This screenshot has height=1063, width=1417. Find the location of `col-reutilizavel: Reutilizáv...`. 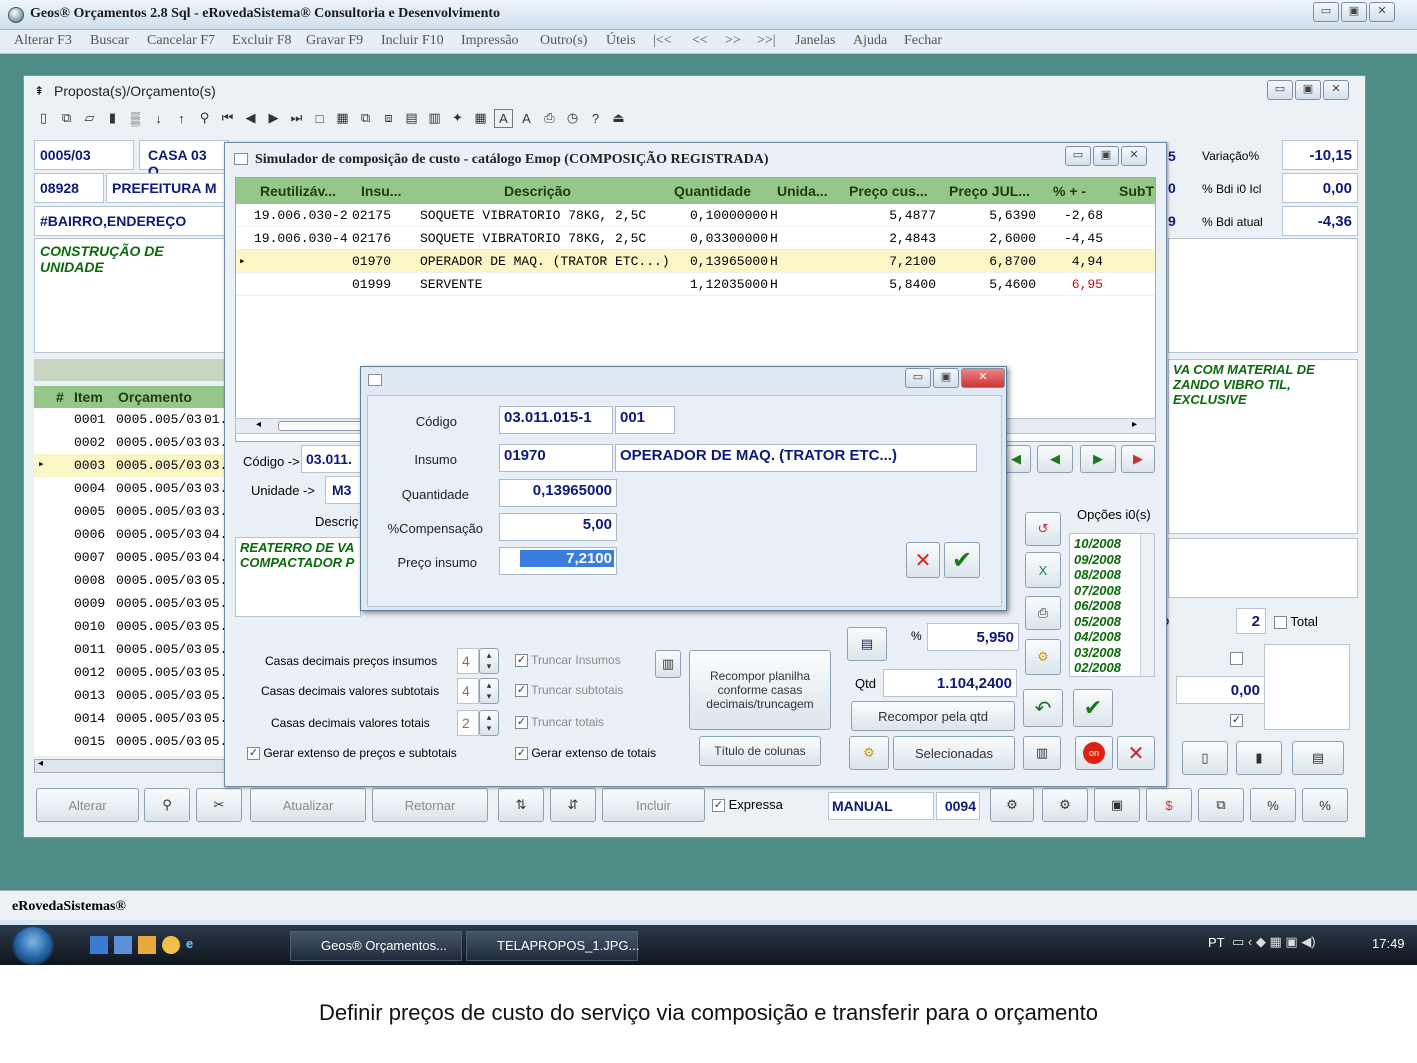

col-reutilizavel: Reutilizáv... is located at coordinates (298, 191).